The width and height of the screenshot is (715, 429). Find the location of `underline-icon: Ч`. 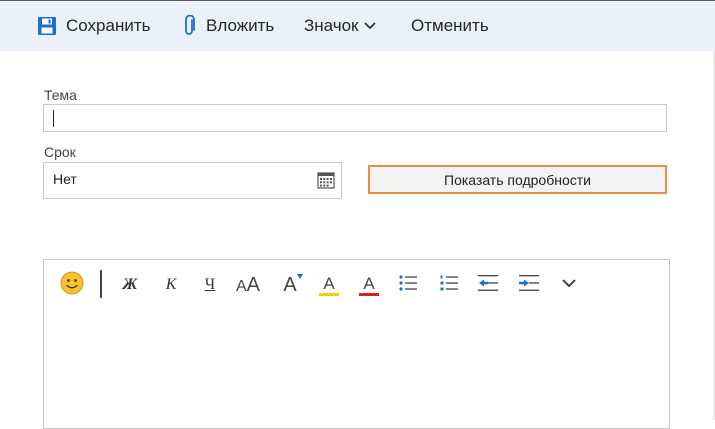

underline-icon: Ч is located at coordinates (210, 284).